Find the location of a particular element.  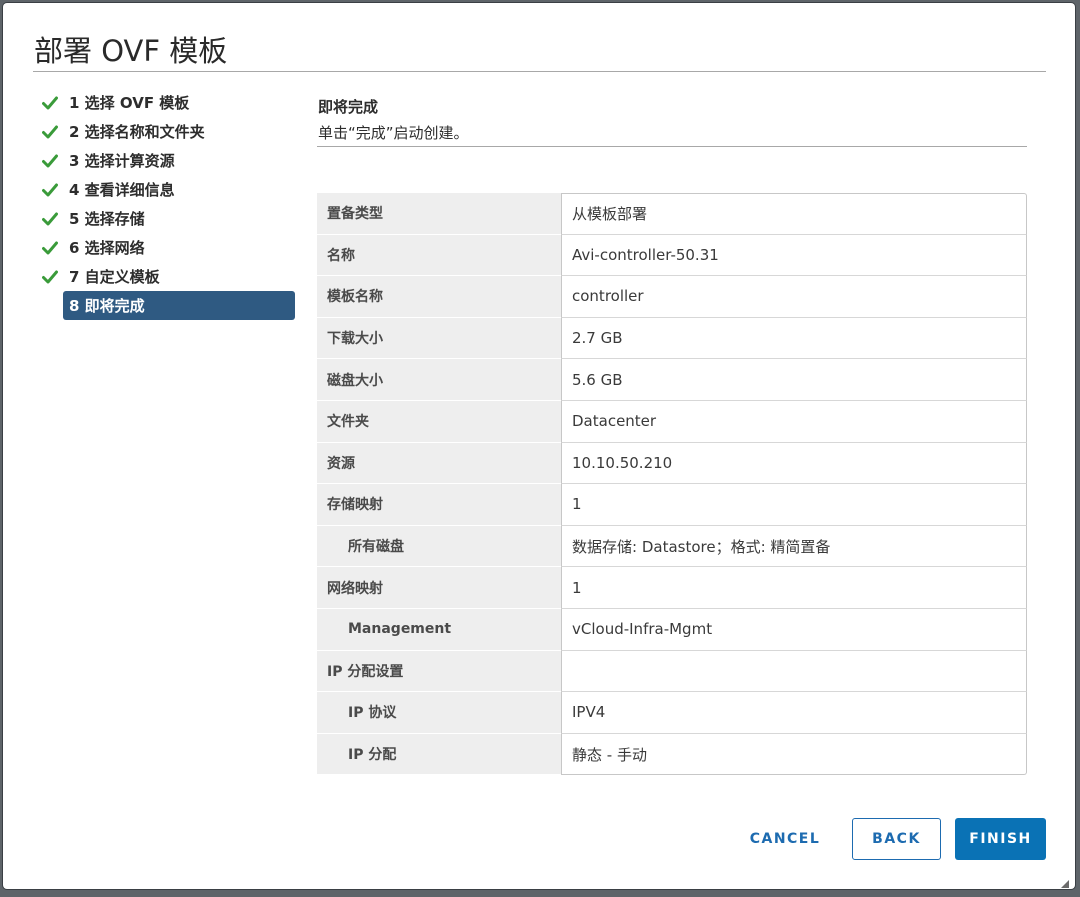

row-value: Avi-controller-50.31 is located at coordinates (794, 255).